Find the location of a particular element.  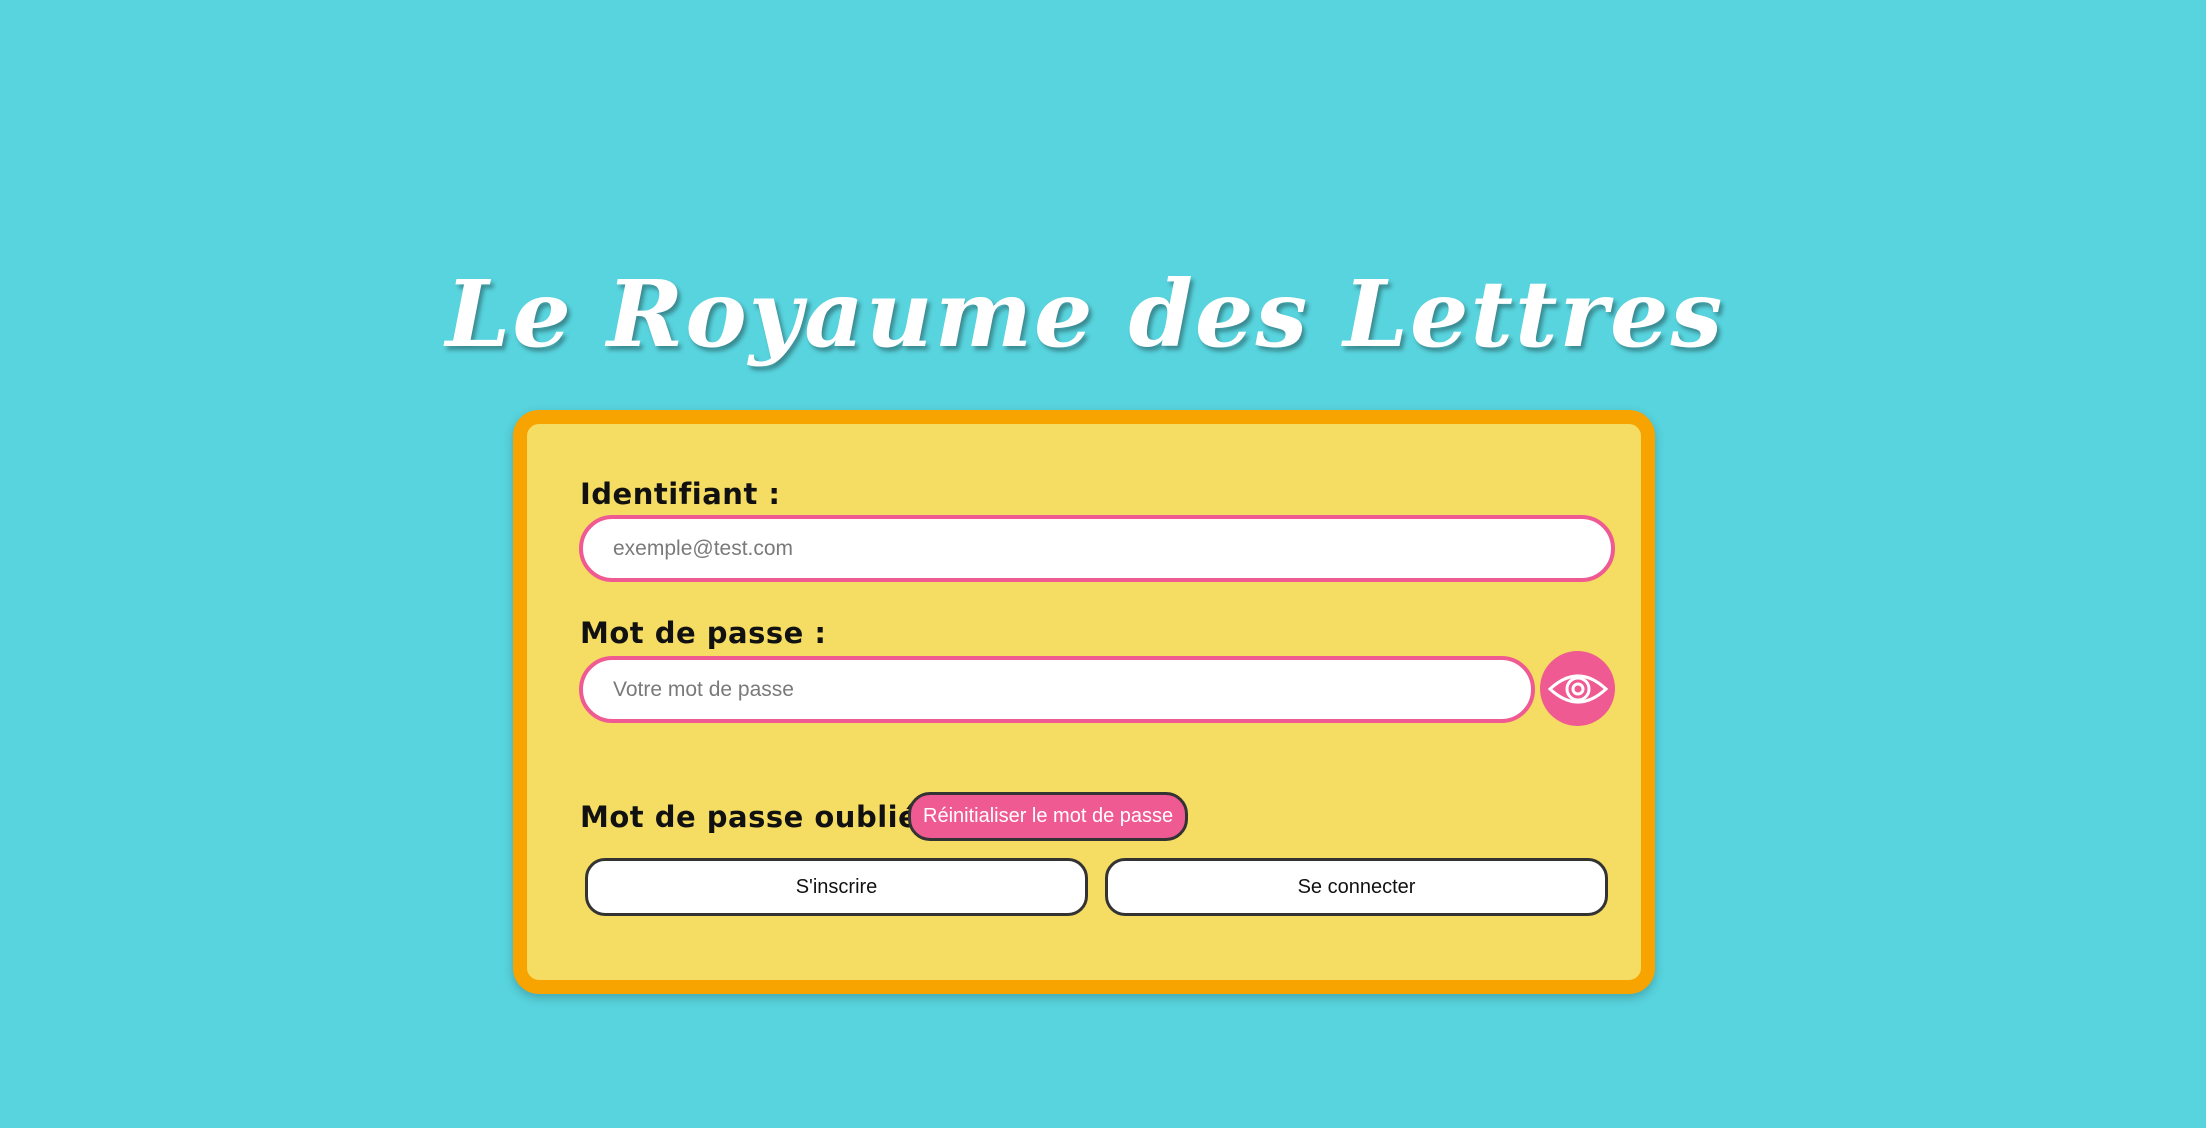

reset-password-button: Réinitialiser le mot de passe is located at coordinates (1048, 816).